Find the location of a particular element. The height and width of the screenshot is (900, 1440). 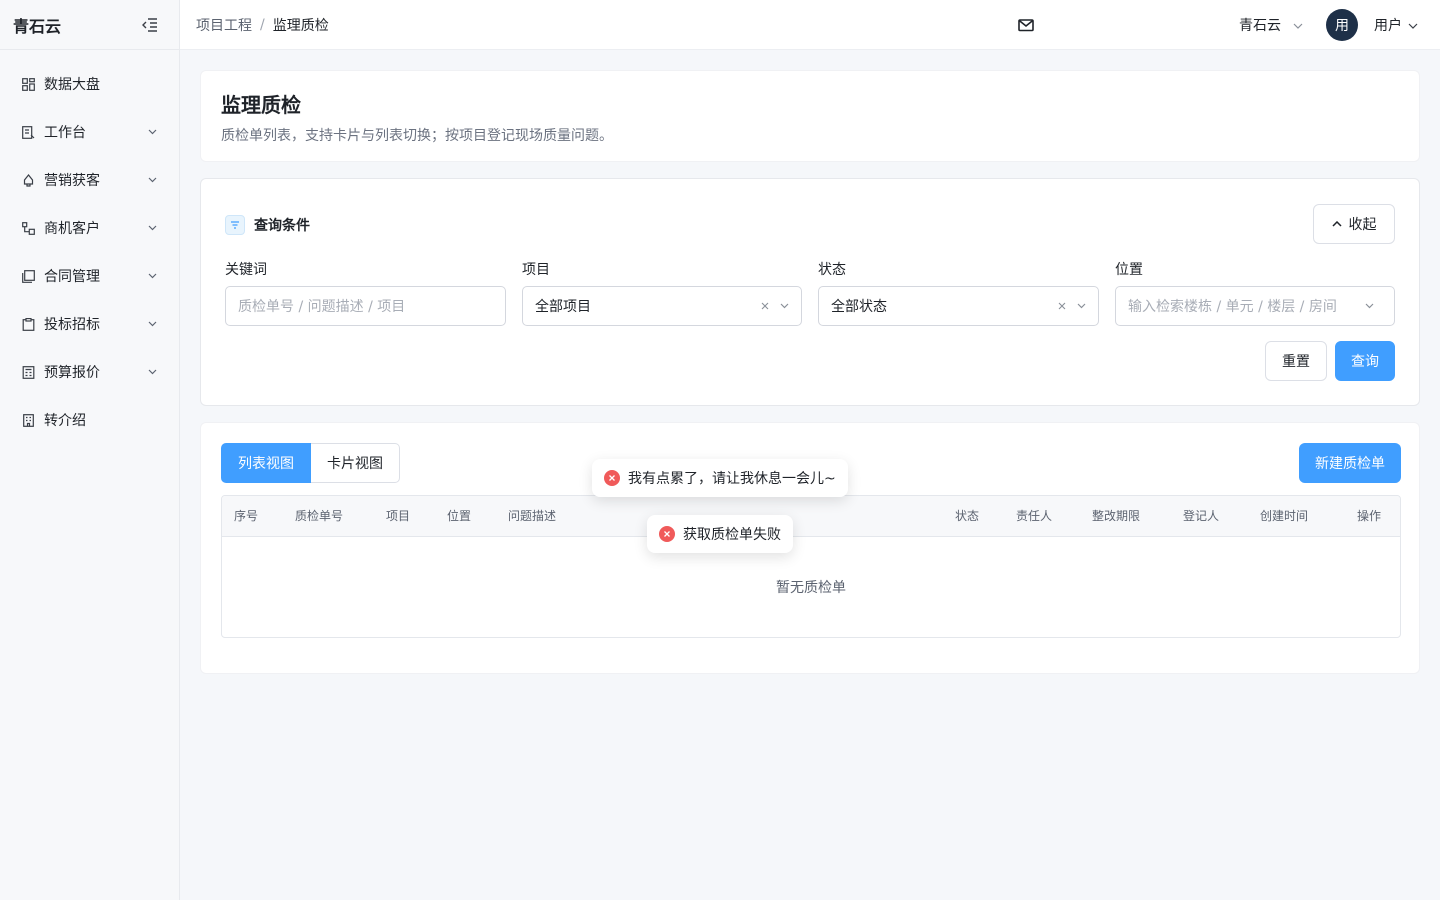

breadcrumb: 项目工程 / 监理质检 is located at coordinates (262, 25).